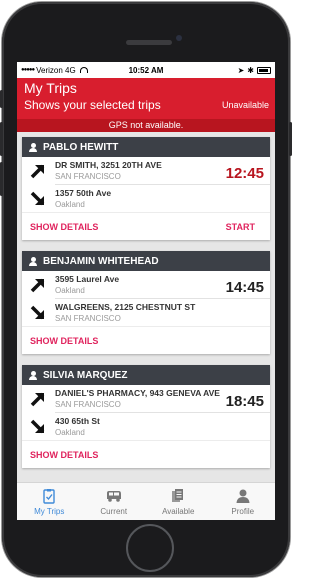  What do you see at coordinates (101, 261) in the screenshot?
I see `passenger-name: BENJAMIN WHITEHEAD` at bounding box center [101, 261].